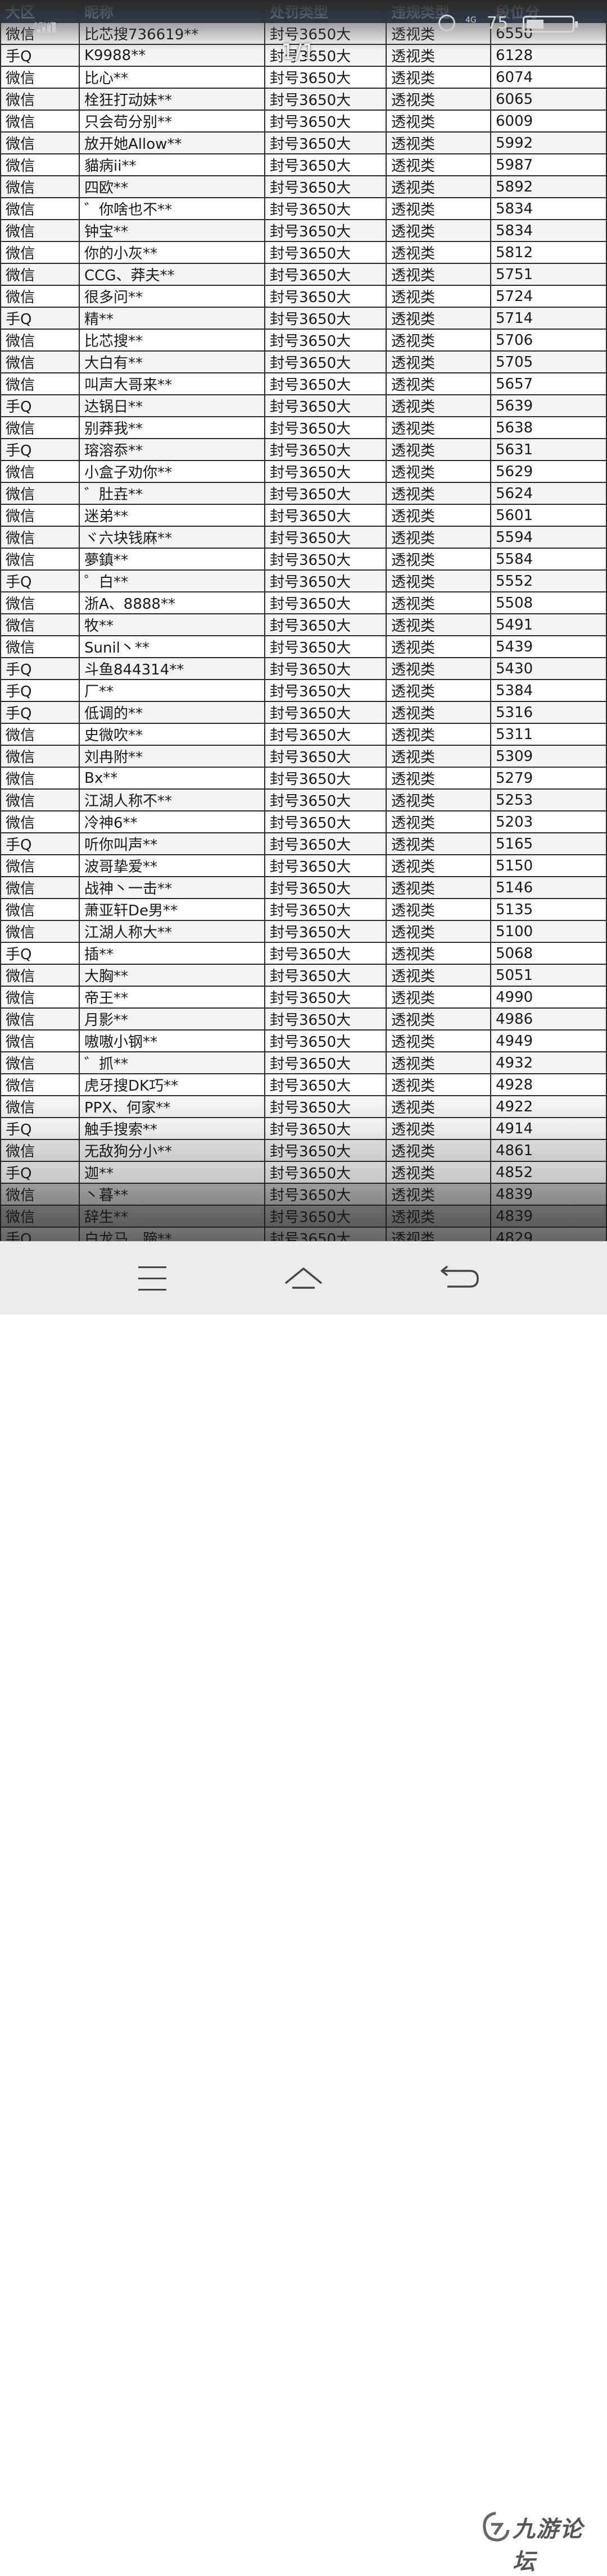  I want to click on table-row: 微信 丶暮** 封号3650大 透视类 4839, so click(303, 1194).